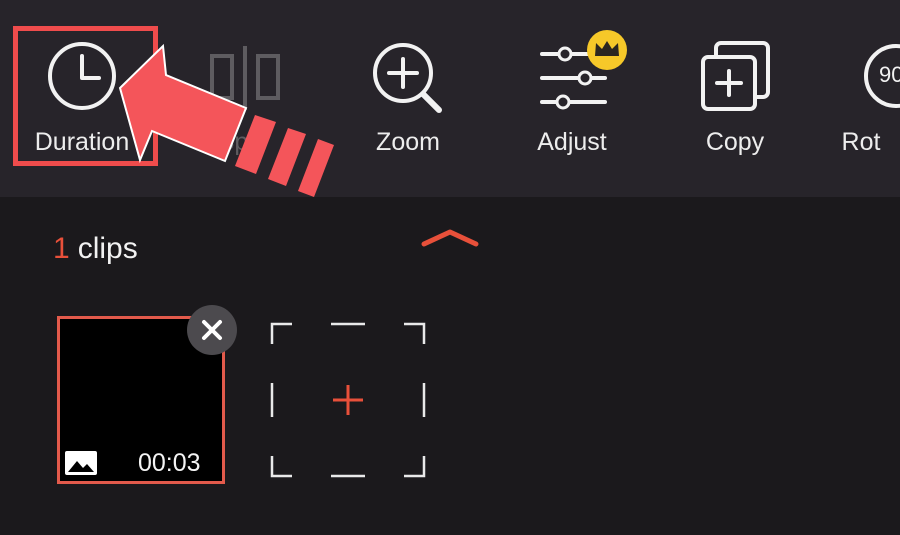 The height and width of the screenshot is (535, 900). What do you see at coordinates (735, 142) in the screenshot?
I see `copy-tool-label: Copy` at bounding box center [735, 142].